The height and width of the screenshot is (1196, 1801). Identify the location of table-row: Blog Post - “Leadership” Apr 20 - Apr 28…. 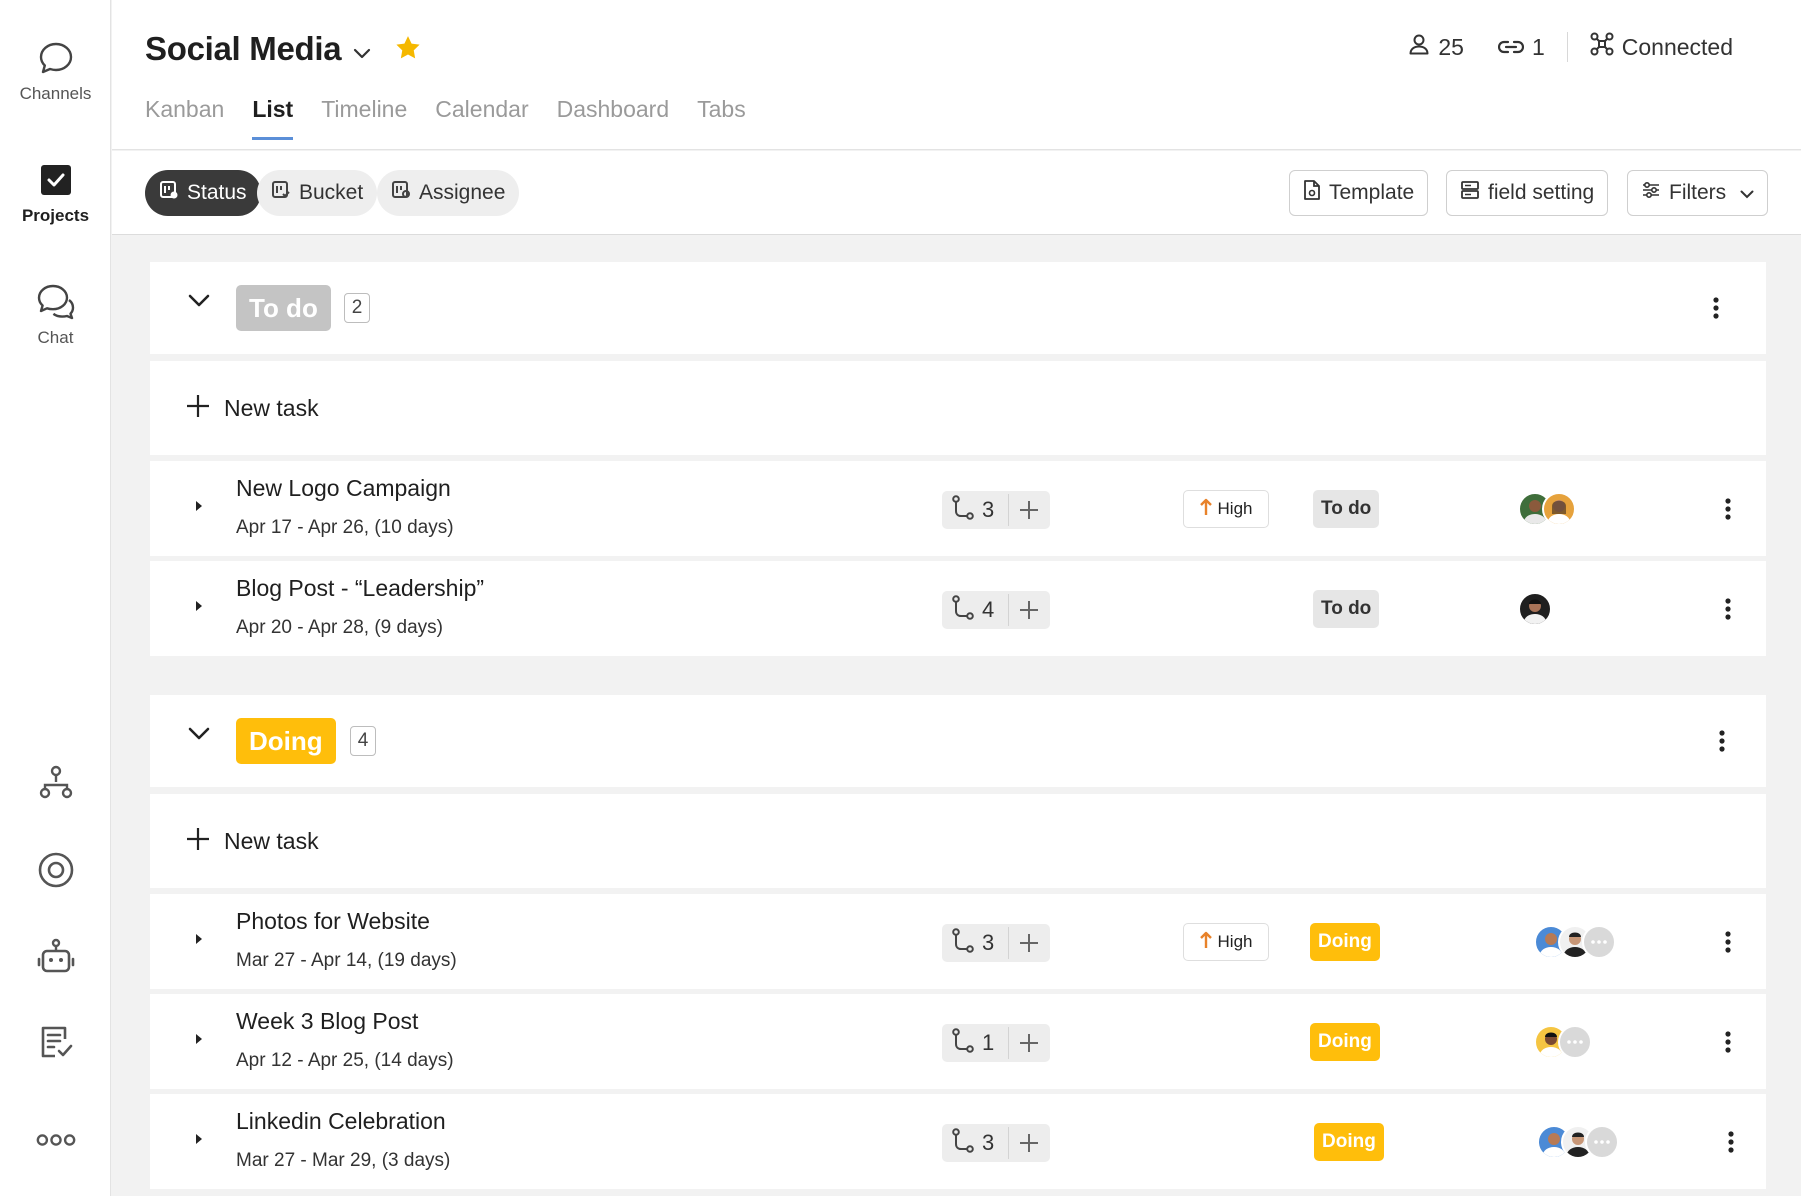
(958, 608).